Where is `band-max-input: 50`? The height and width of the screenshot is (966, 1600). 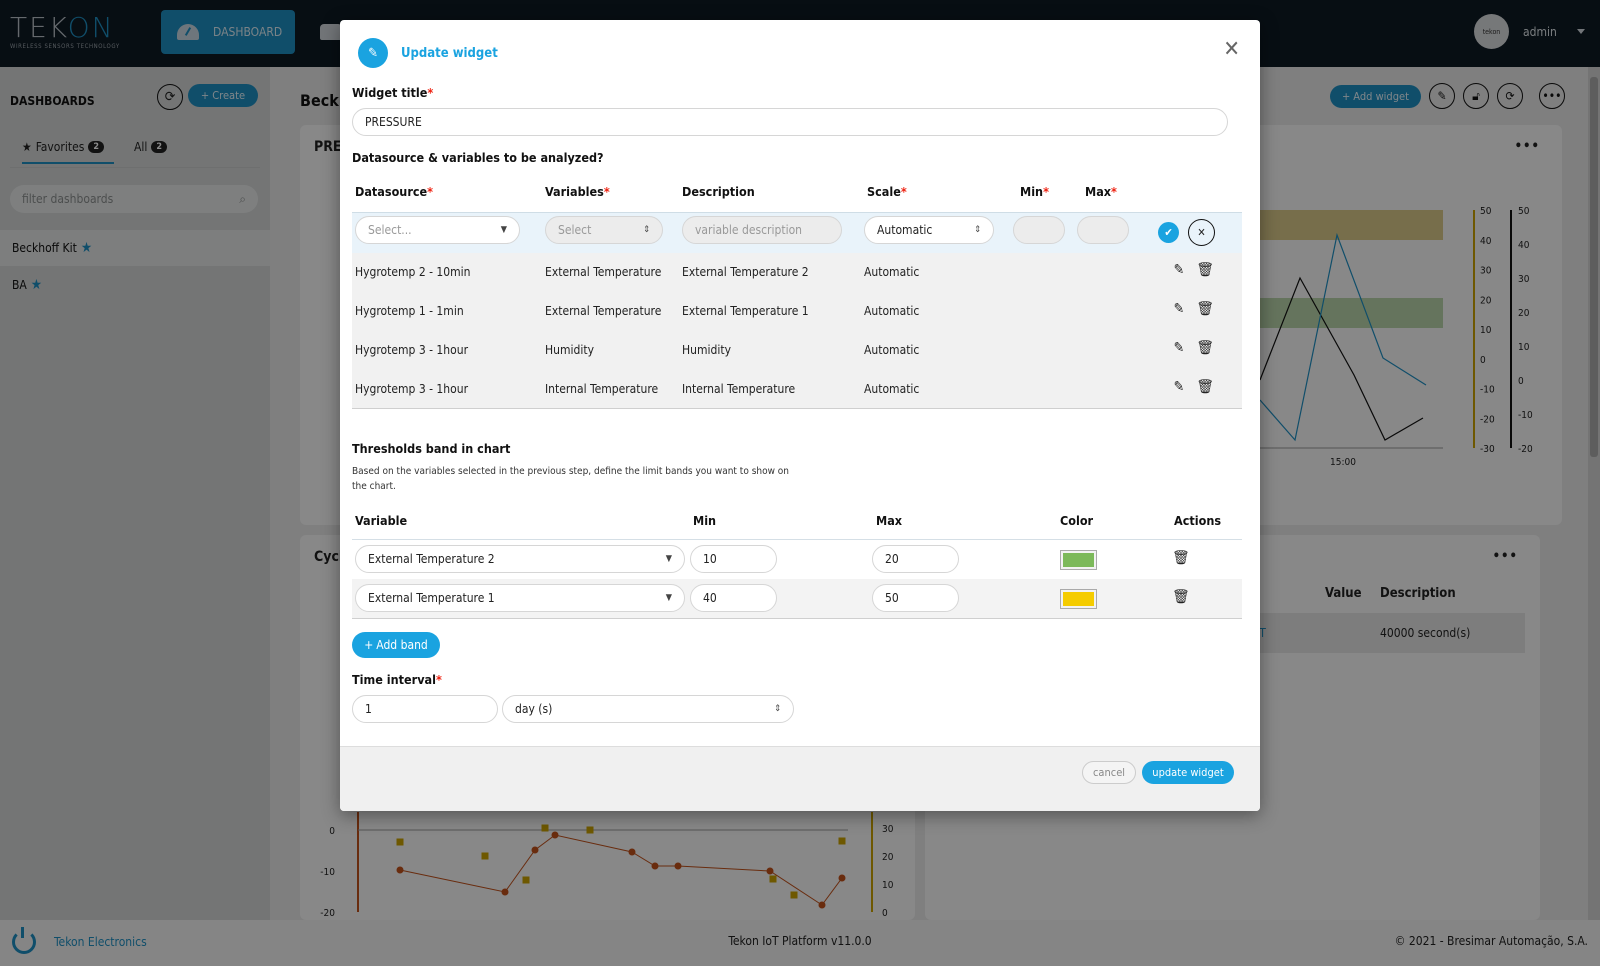 band-max-input: 50 is located at coordinates (915, 598).